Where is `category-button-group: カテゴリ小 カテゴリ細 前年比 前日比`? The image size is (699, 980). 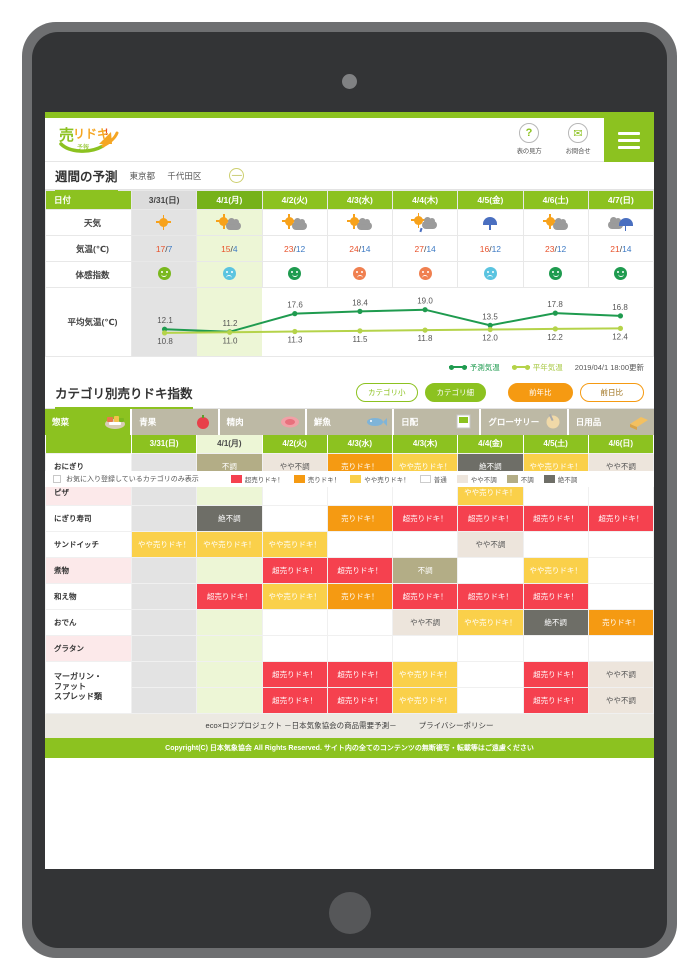
category-button-group: カテゴリ小 カテゴリ細 前年比 前日比 is located at coordinates (500, 392).